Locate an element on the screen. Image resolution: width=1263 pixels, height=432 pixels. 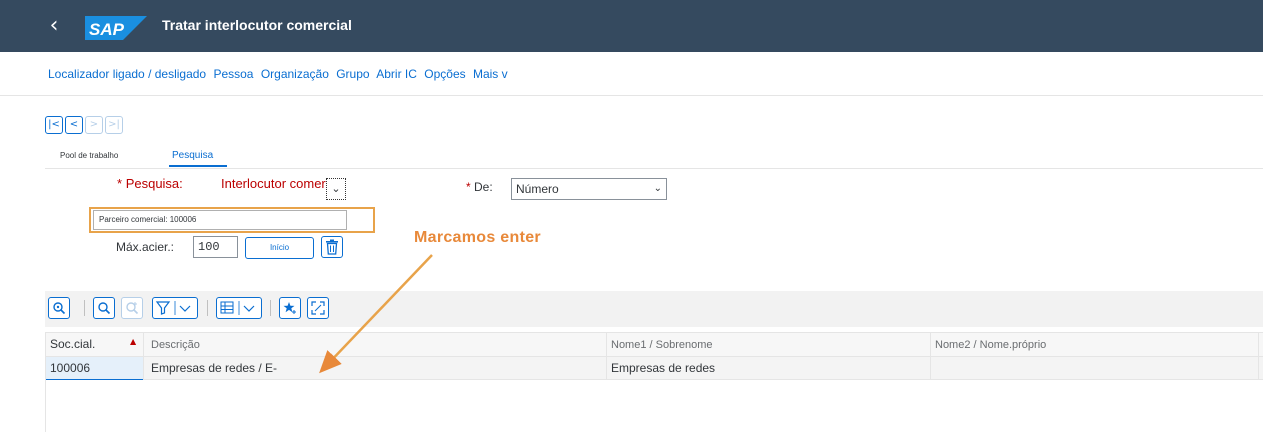
menu-item-localizador: Localizador ligado / desligado is located at coordinates (127, 74).